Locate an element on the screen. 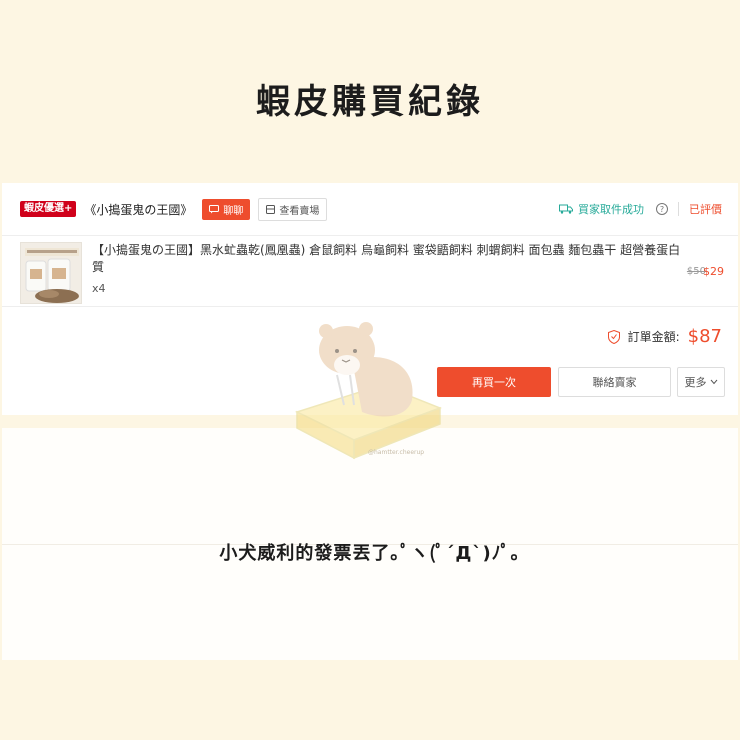  chat-button: 聊聊 is located at coordinates (226, 209).